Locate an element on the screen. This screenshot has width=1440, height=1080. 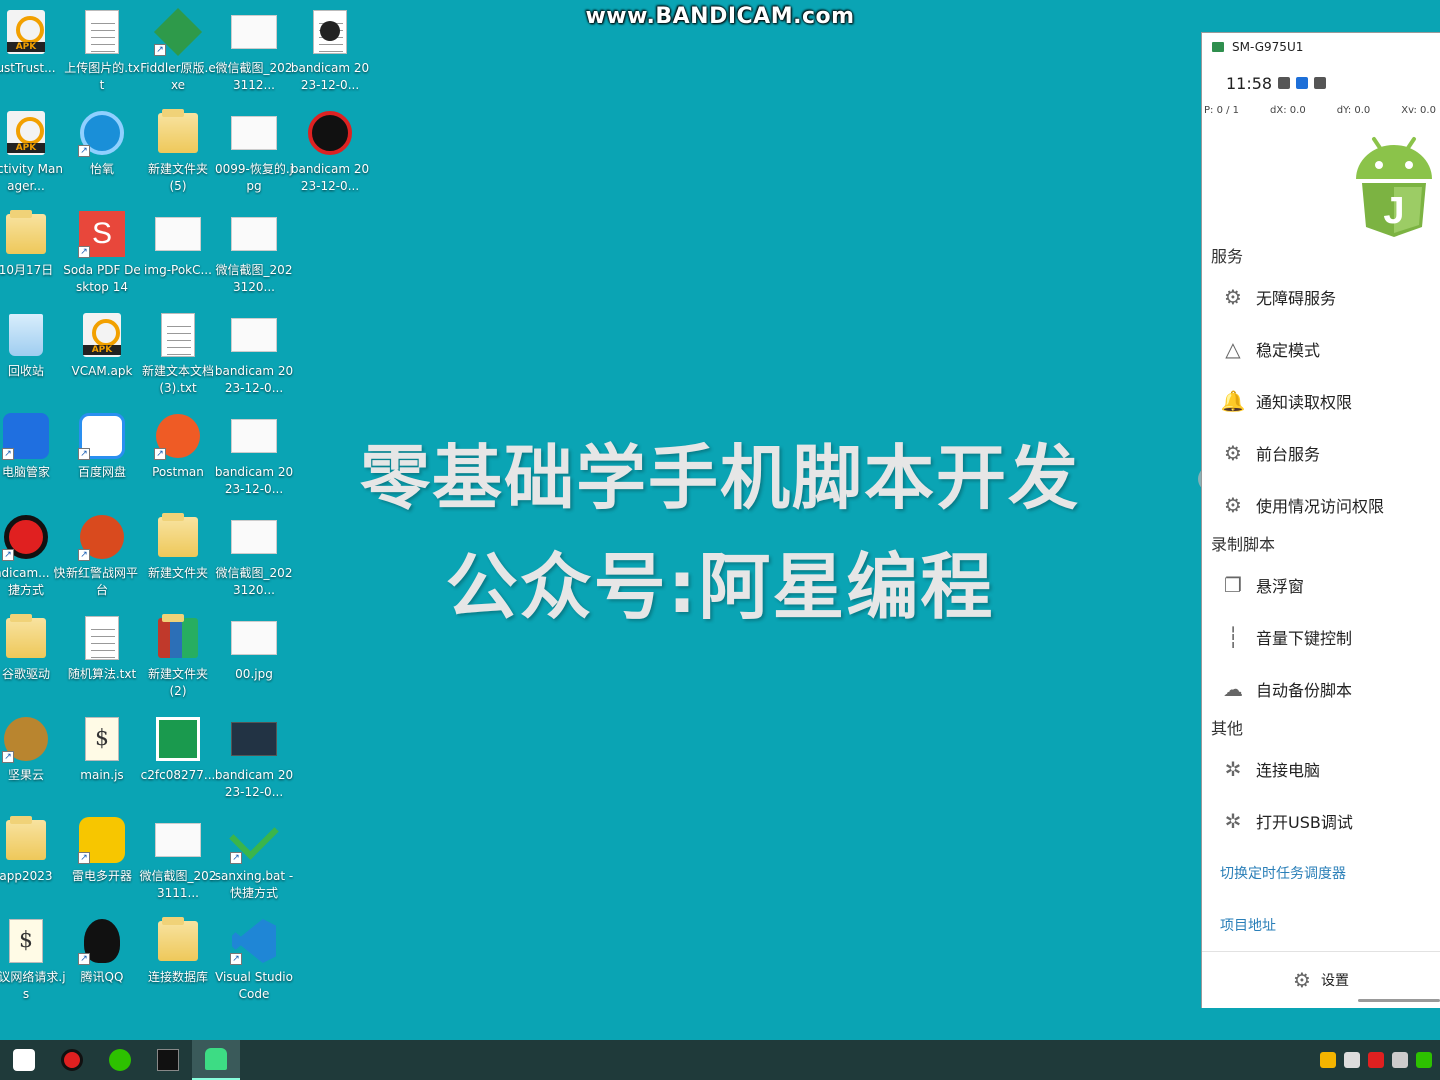
wechat-icon is located at coordinates (120, 1060).